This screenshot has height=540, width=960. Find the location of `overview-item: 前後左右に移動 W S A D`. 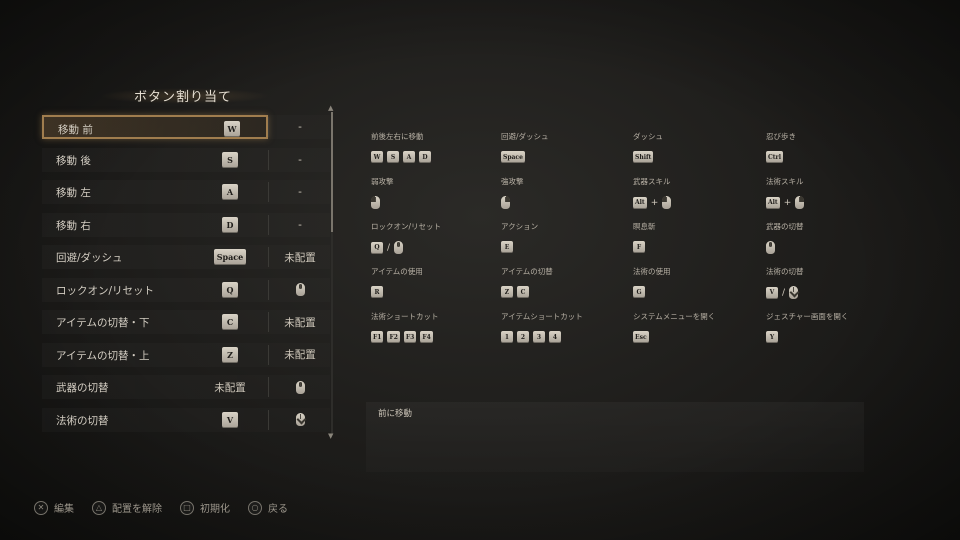

overview-item: 前後左右に移動 W S A D is located at coordinates (436, 151).